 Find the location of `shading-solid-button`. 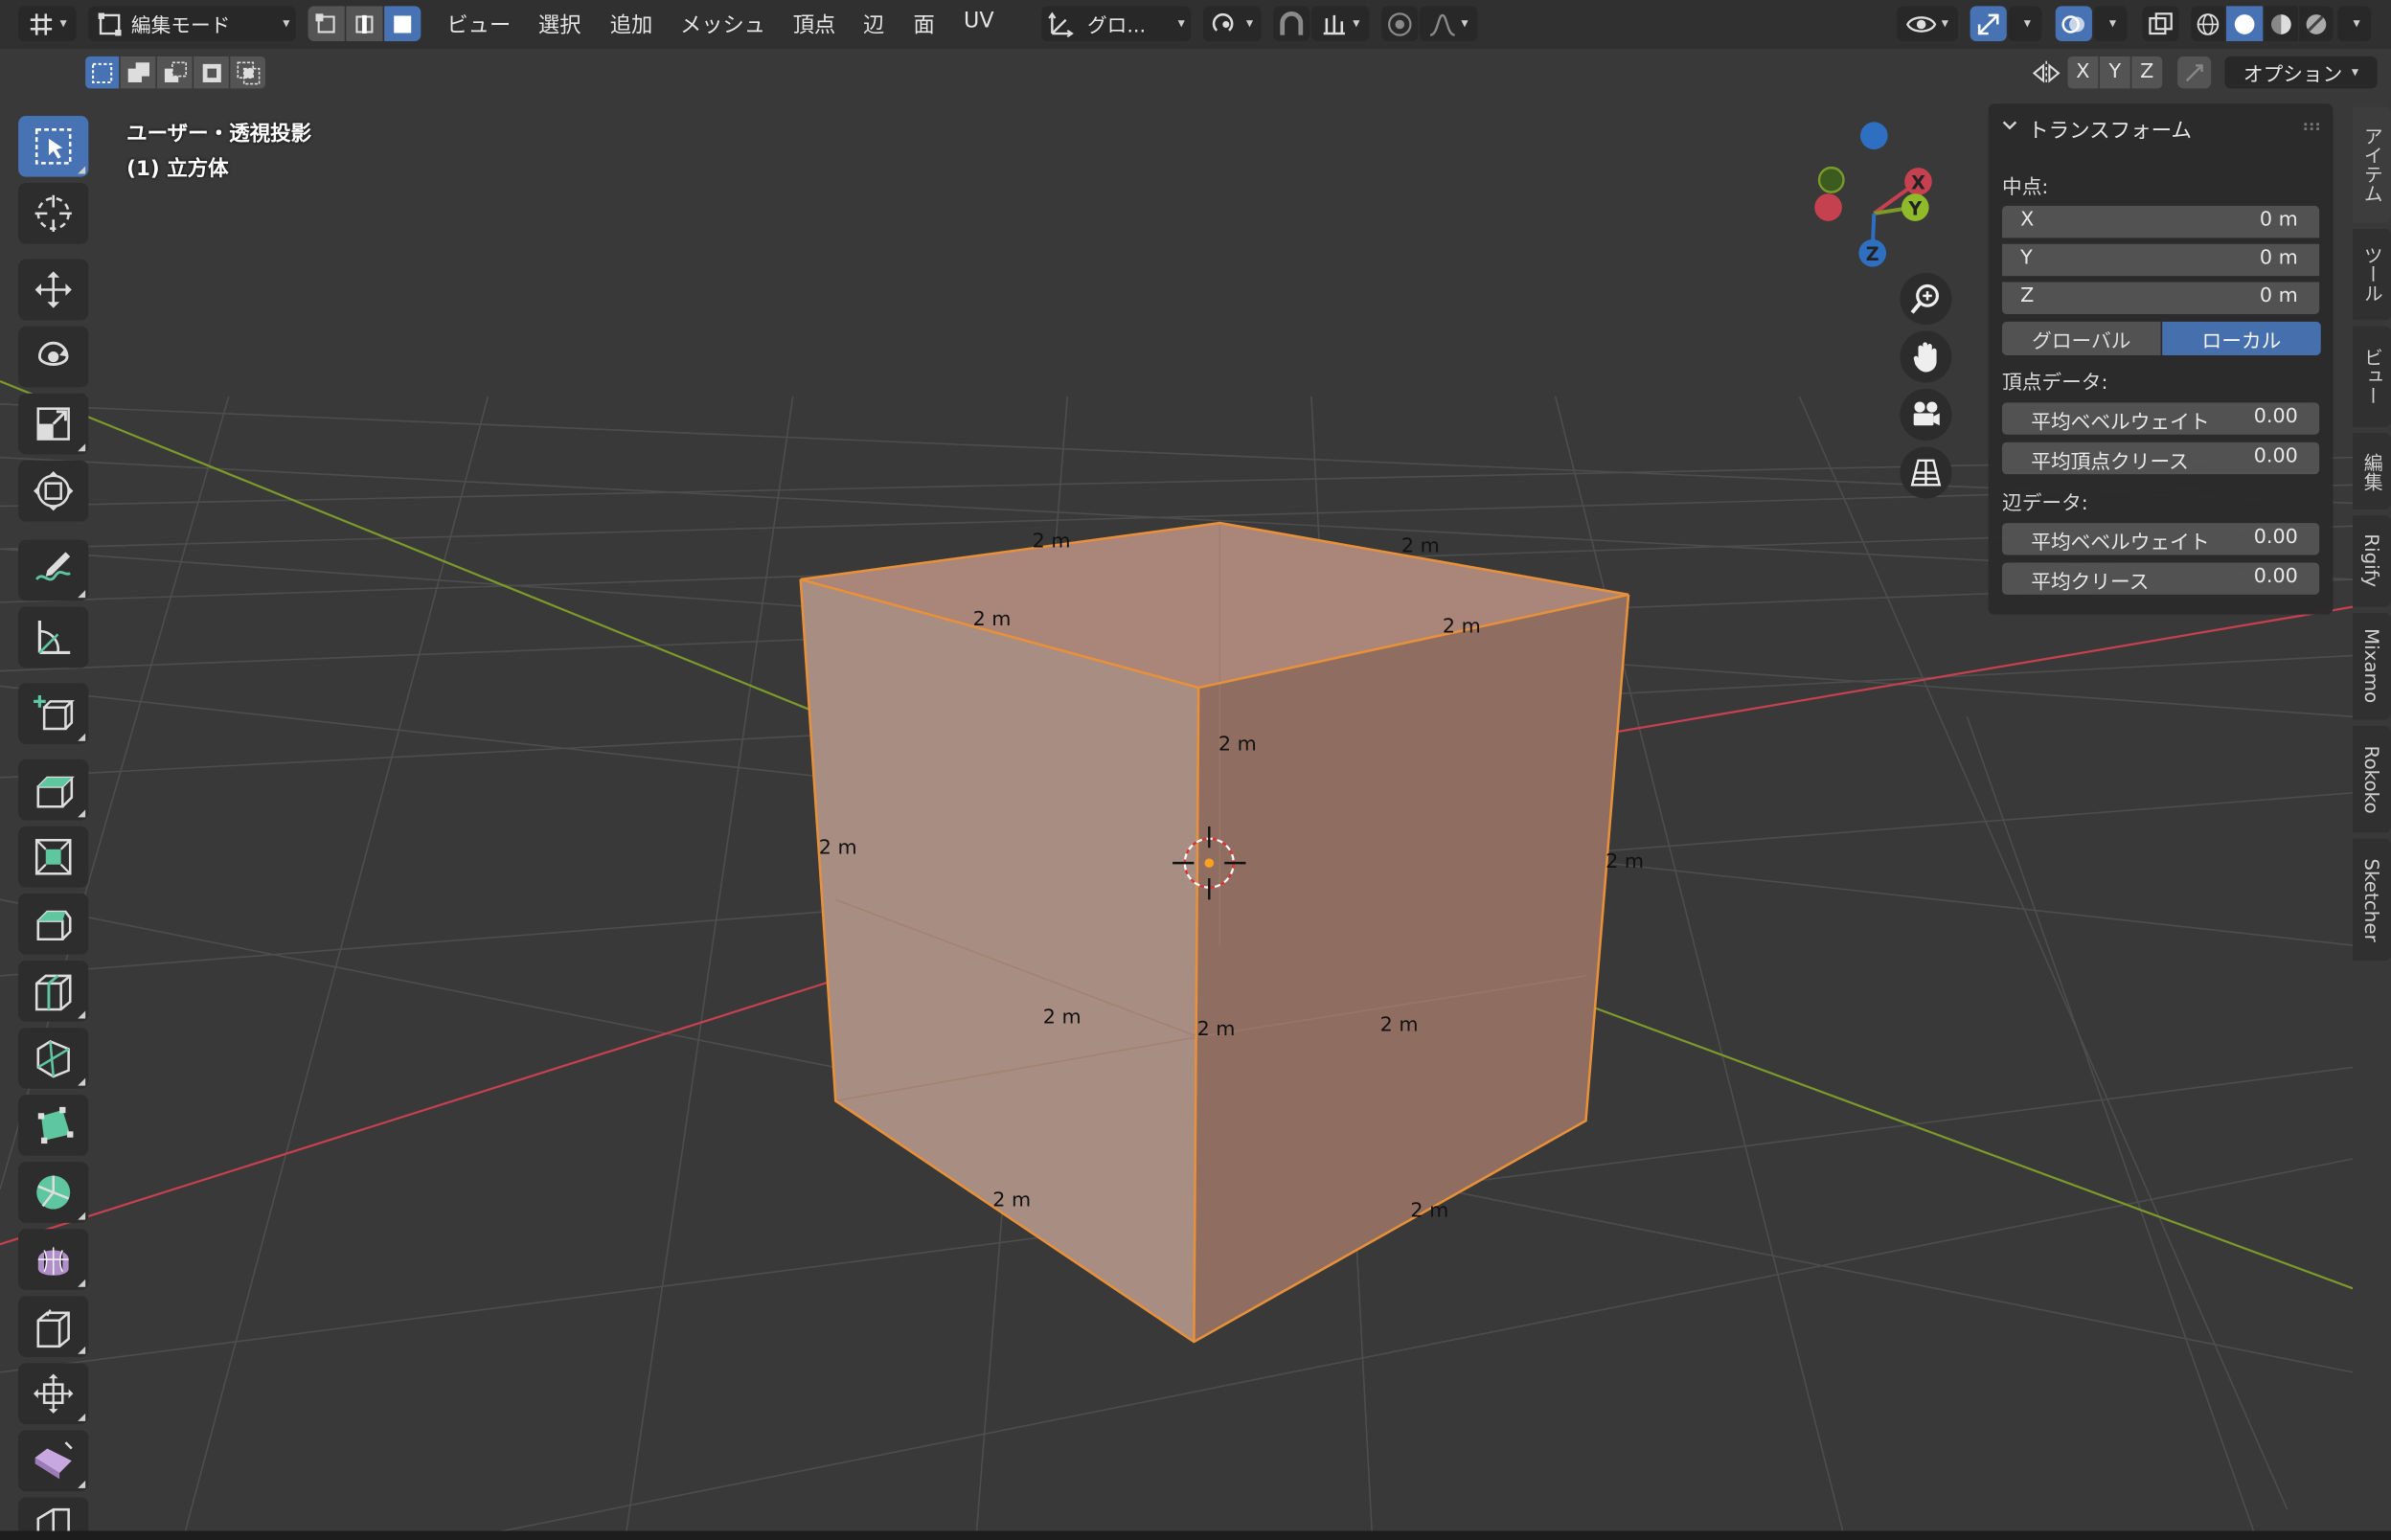

shading-solid-button is located at coordinates (2245, 23).